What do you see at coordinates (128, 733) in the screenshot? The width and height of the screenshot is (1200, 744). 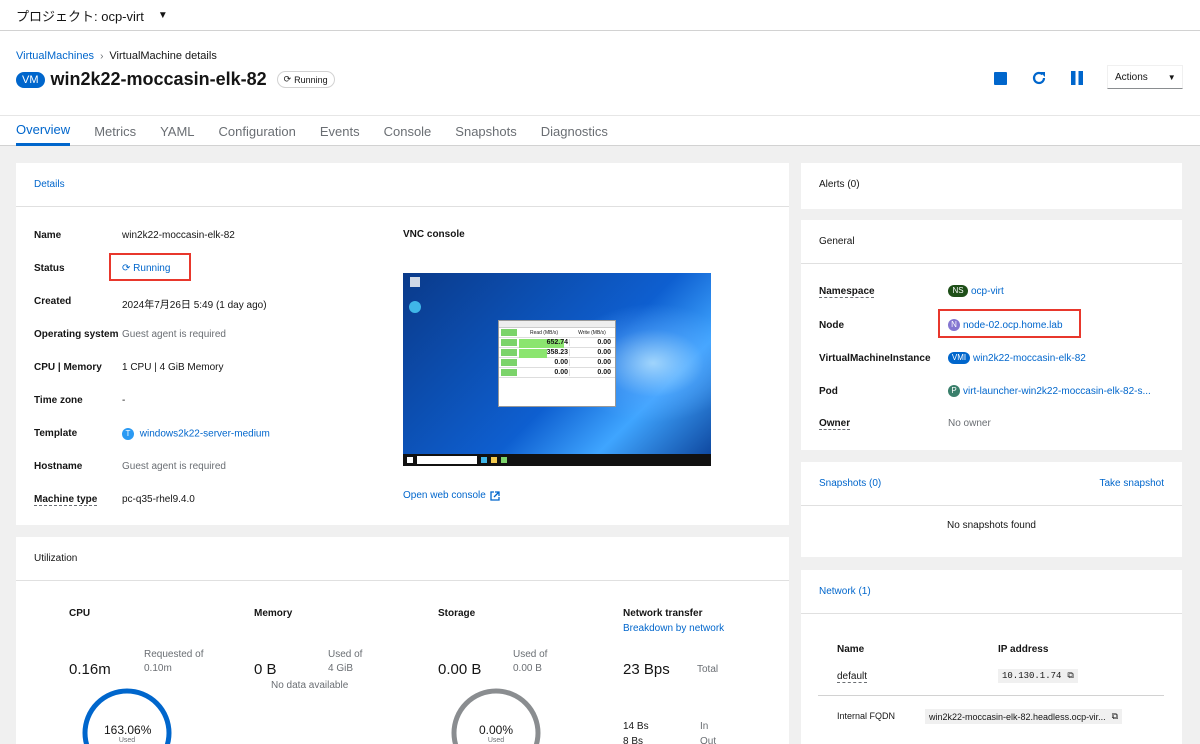 I see `cpu-donut-label: 163.06% Used` at bounding box center [128, 733].